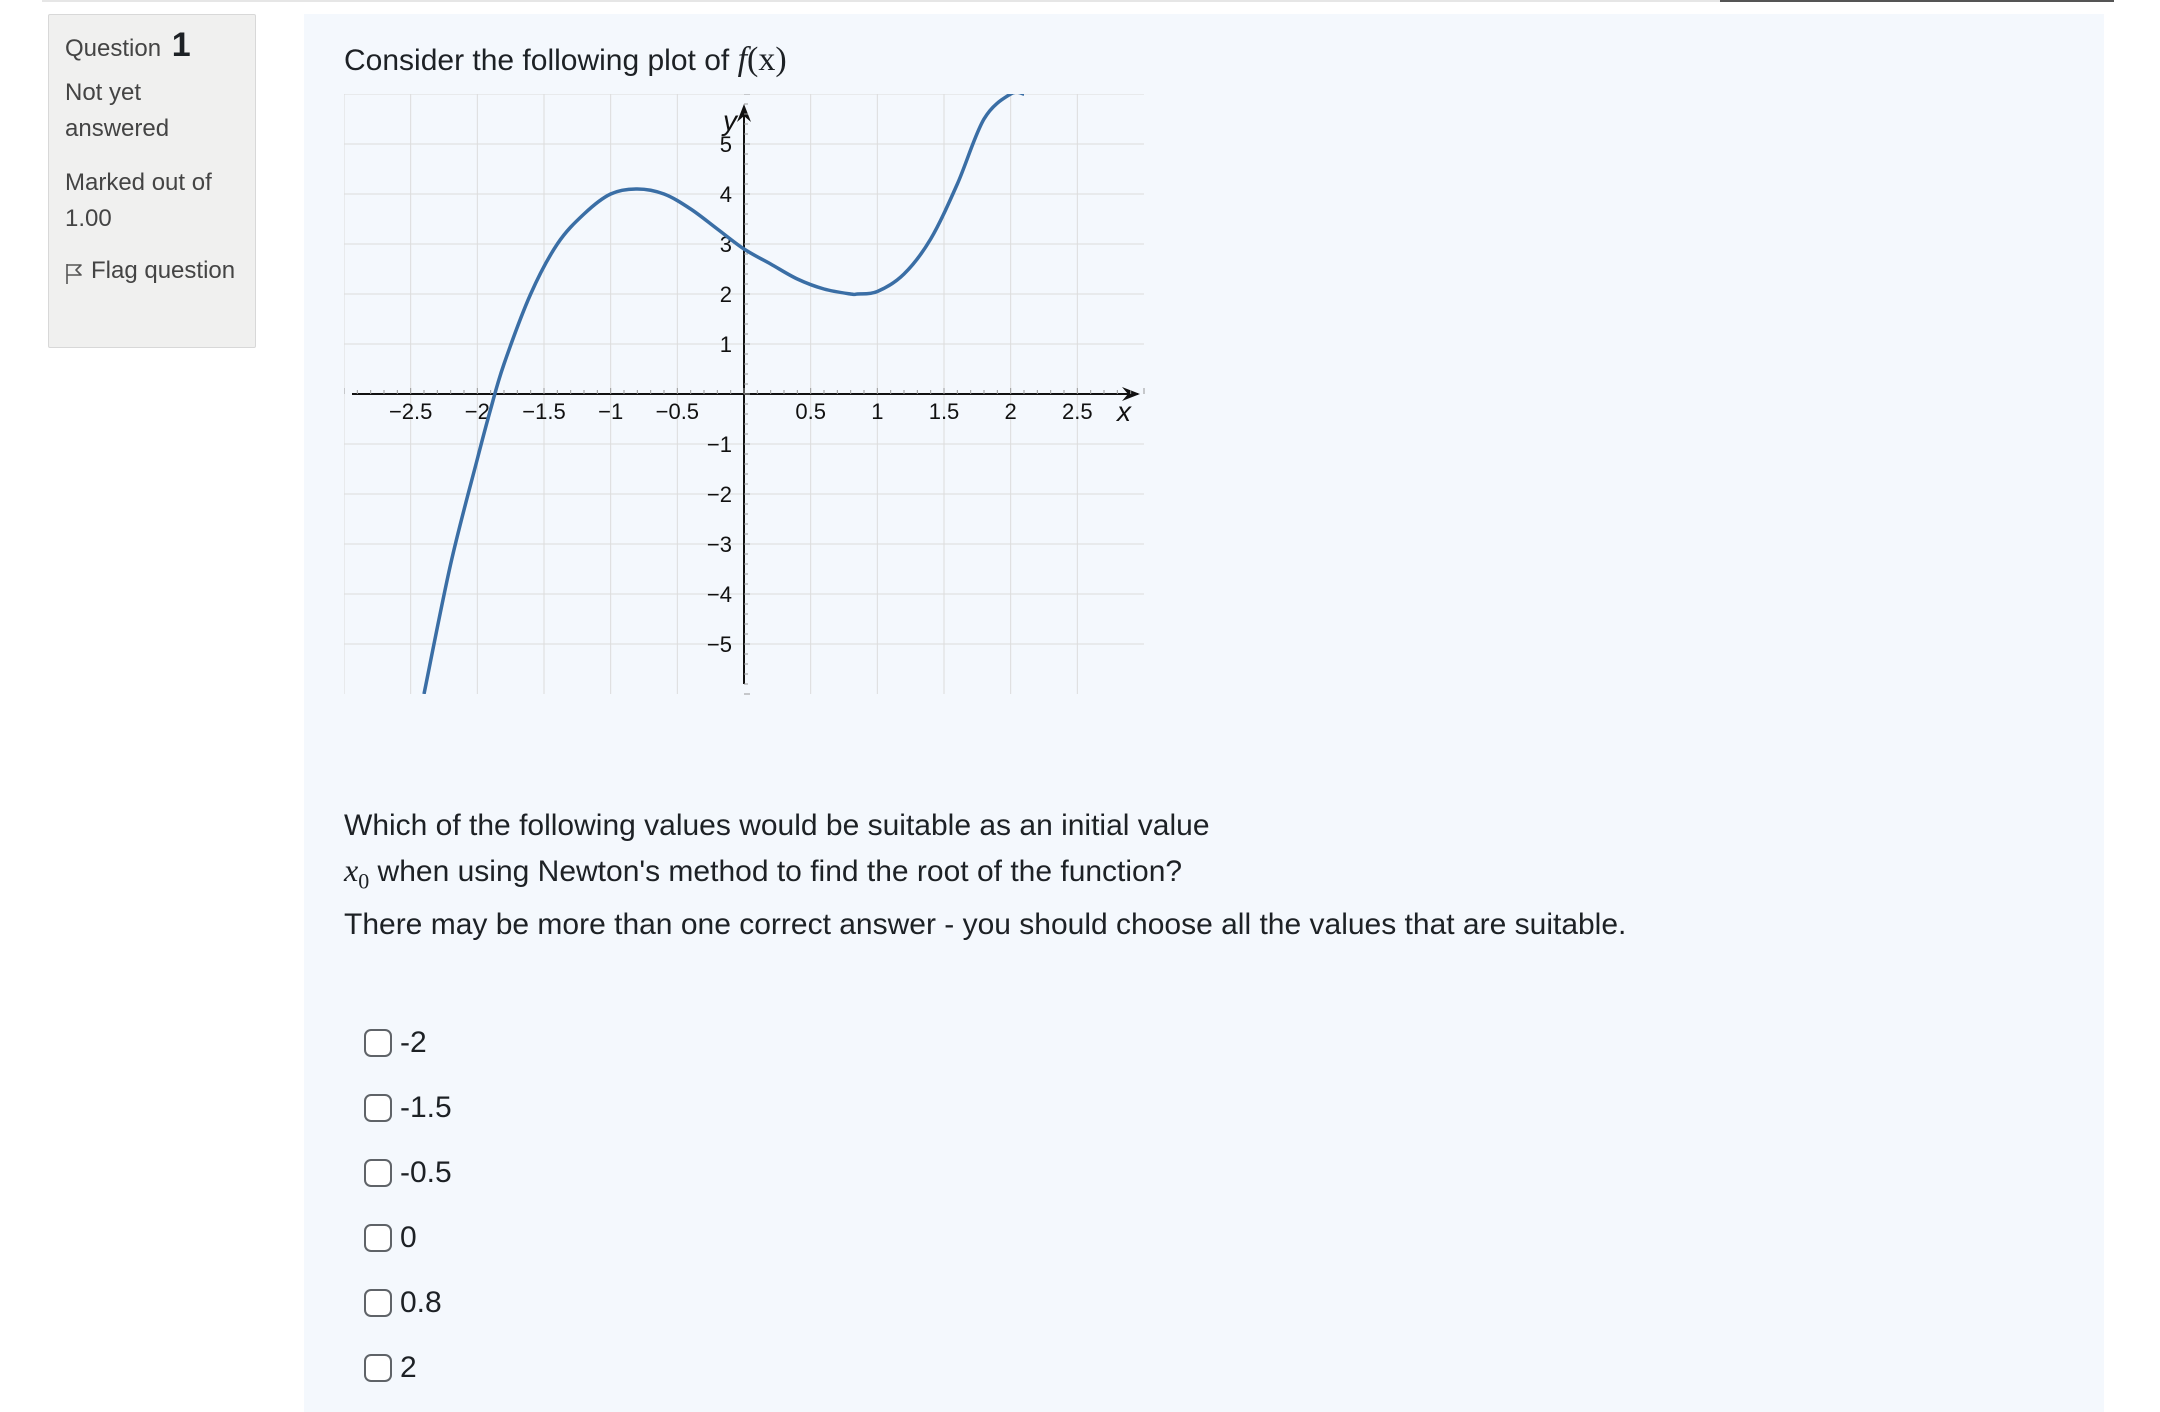 The width and height of the screenshot is (2160, 1412). I want to click on y-tick-label: −4, so click(719, 594).